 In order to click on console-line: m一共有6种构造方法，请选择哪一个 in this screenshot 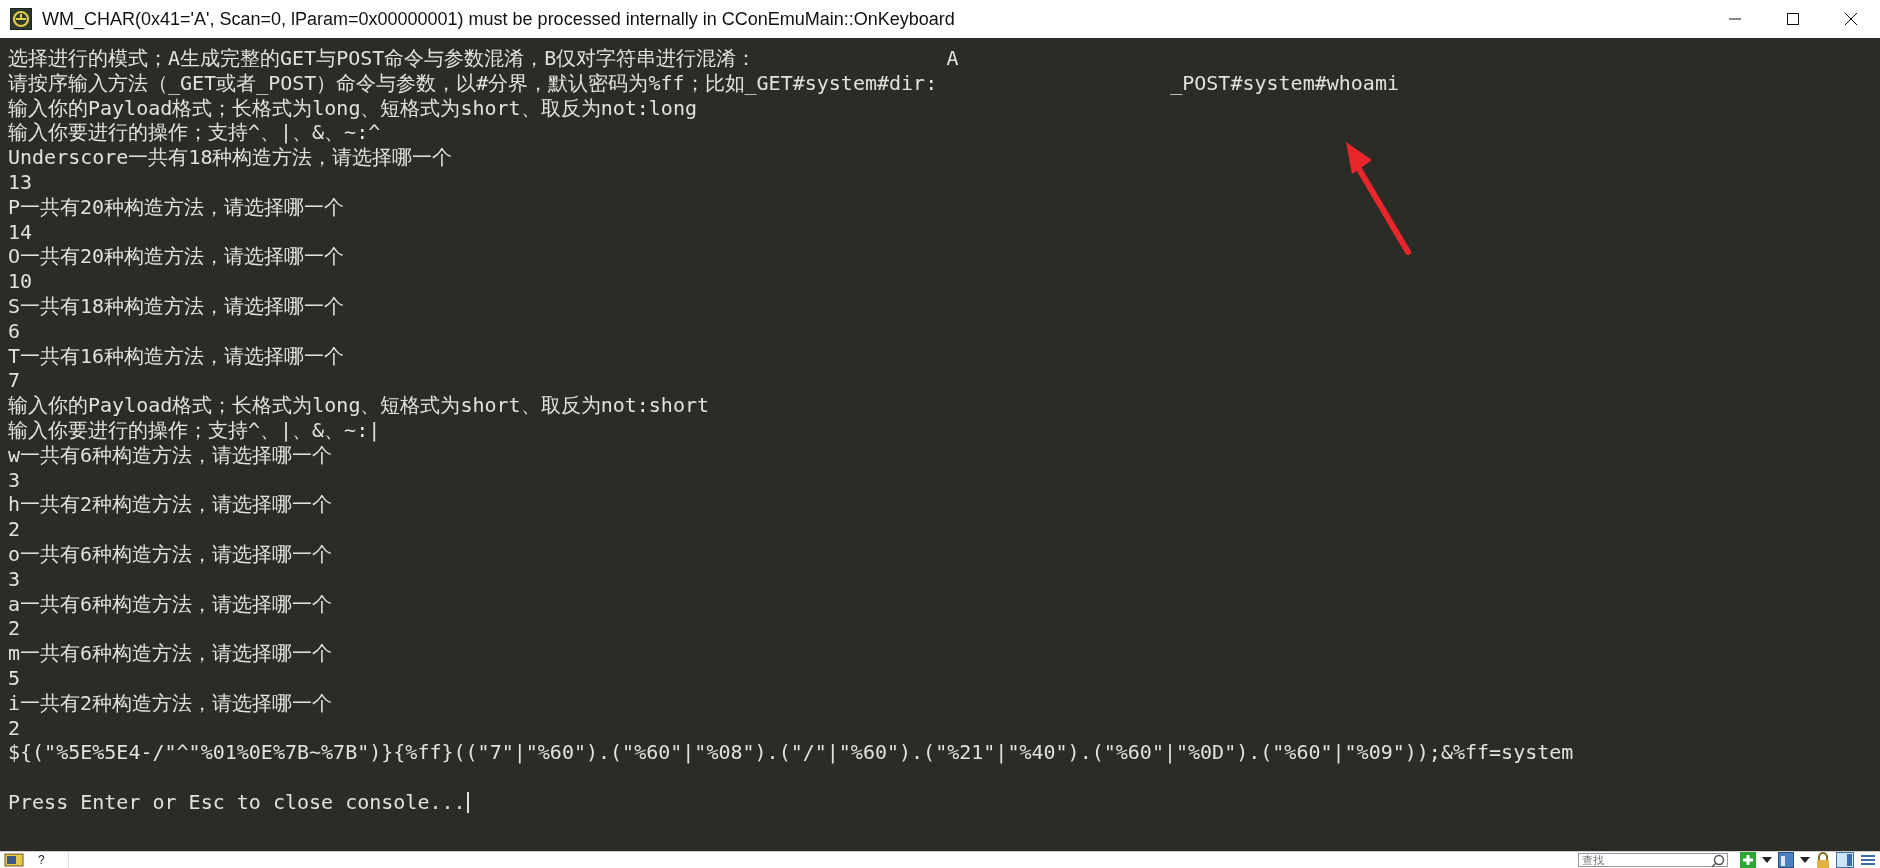, I will do `click(170, 653)`.